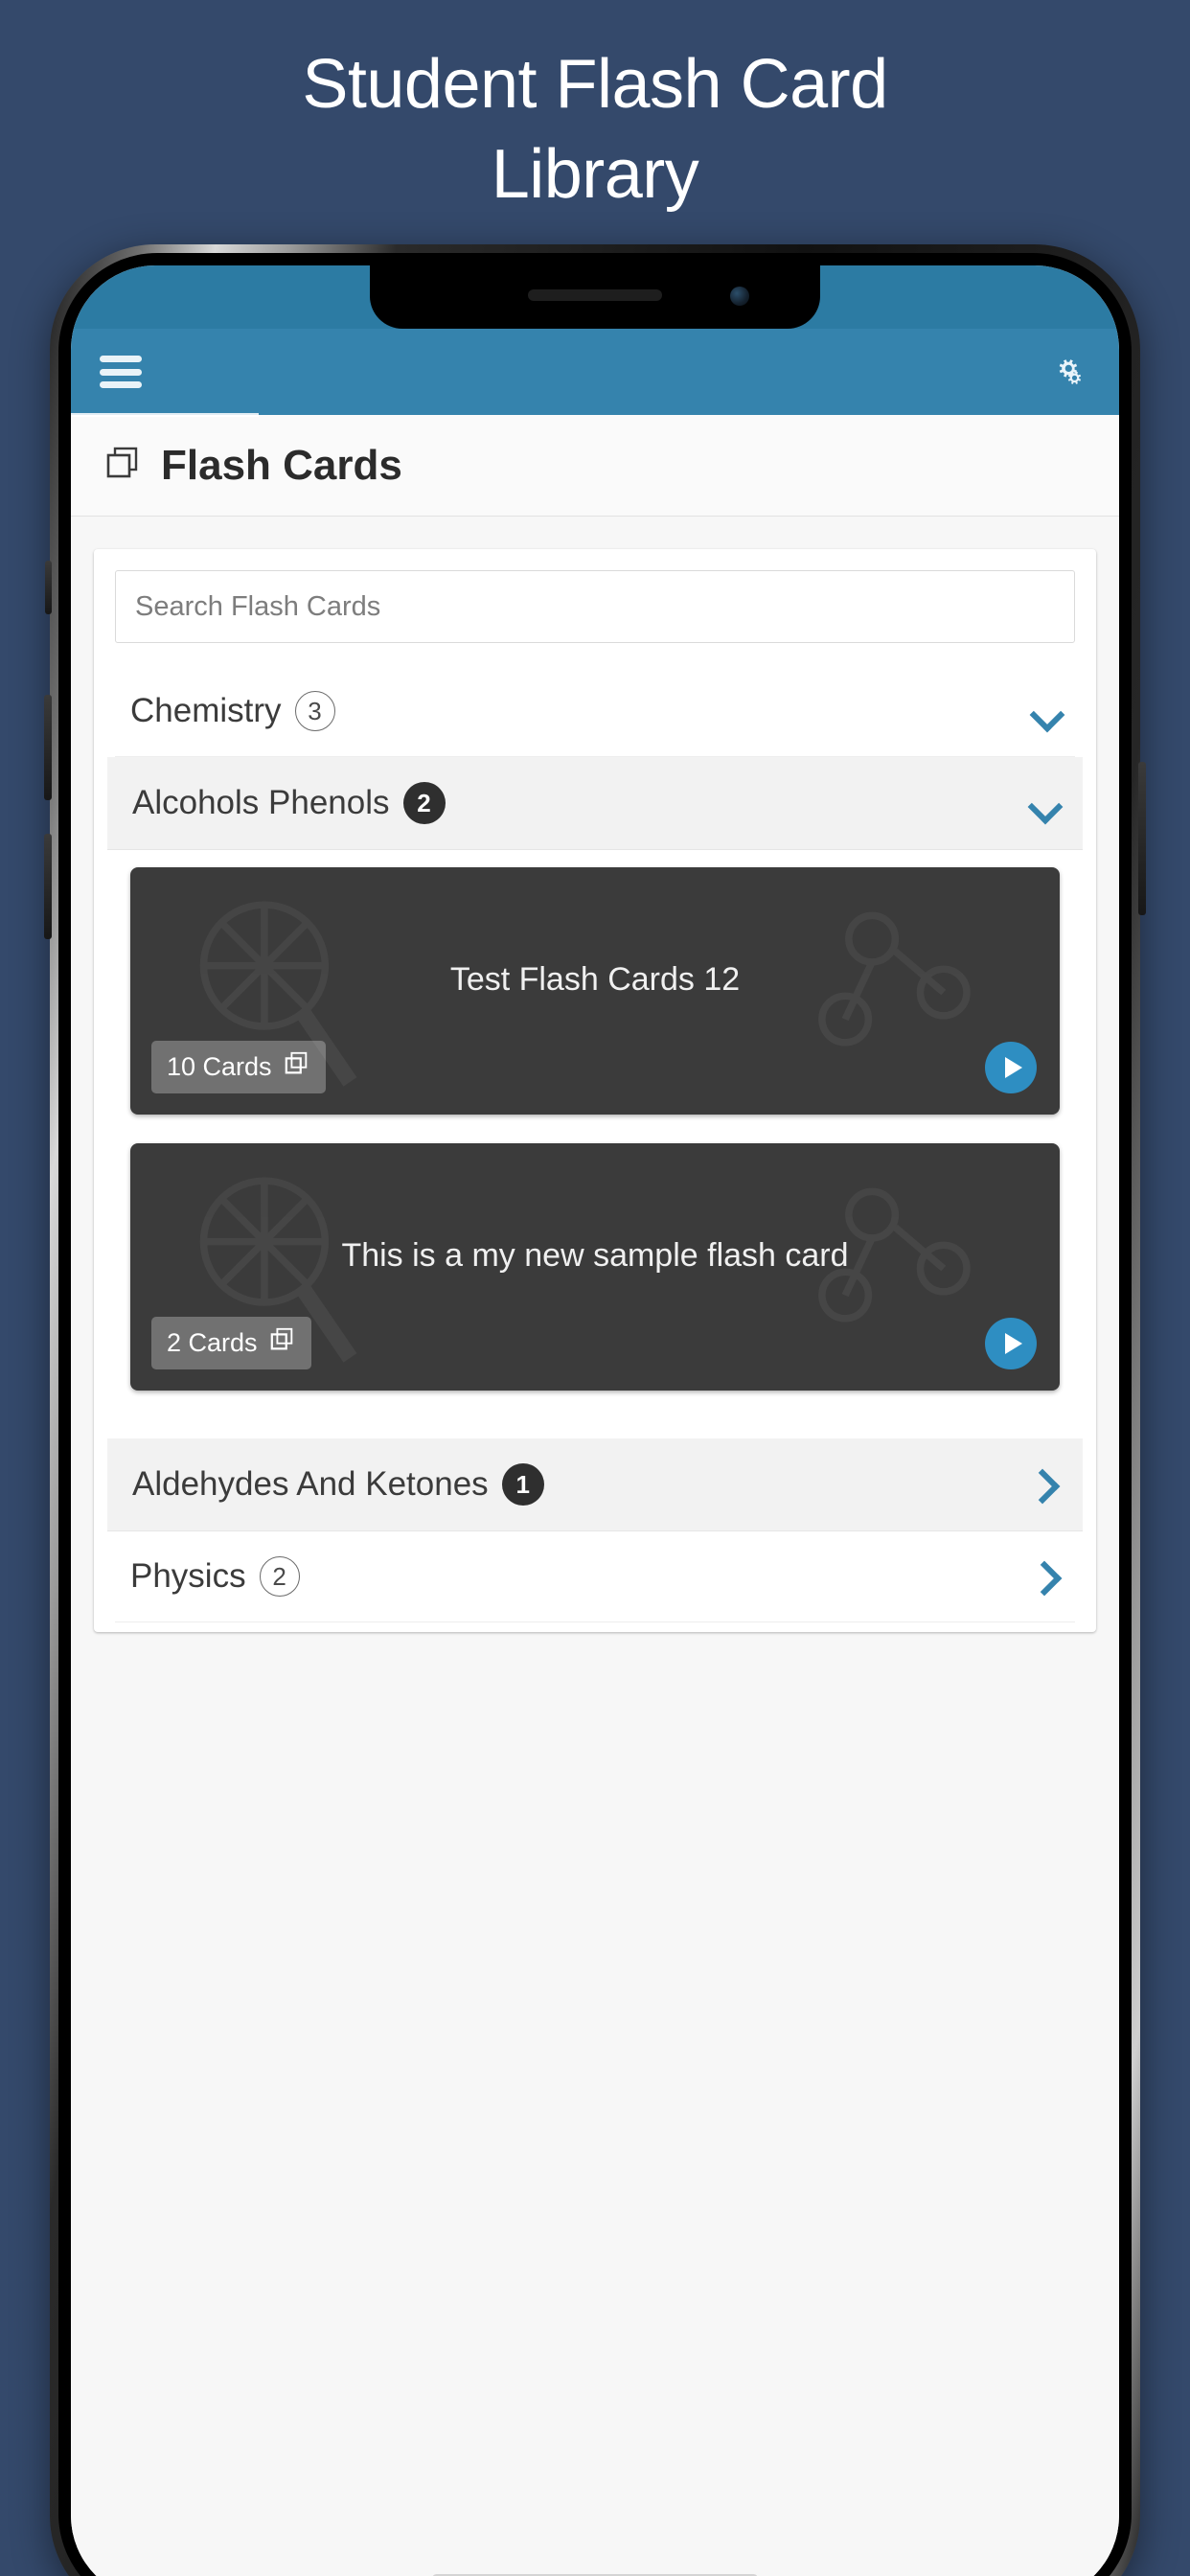 This screenshot has height=2576, width=1190. What do you see at coordinates (424, 803) in the screenshot?
I see `accordion-row-alcohols-phenols-count: 2` at bounding box center [424, 803].